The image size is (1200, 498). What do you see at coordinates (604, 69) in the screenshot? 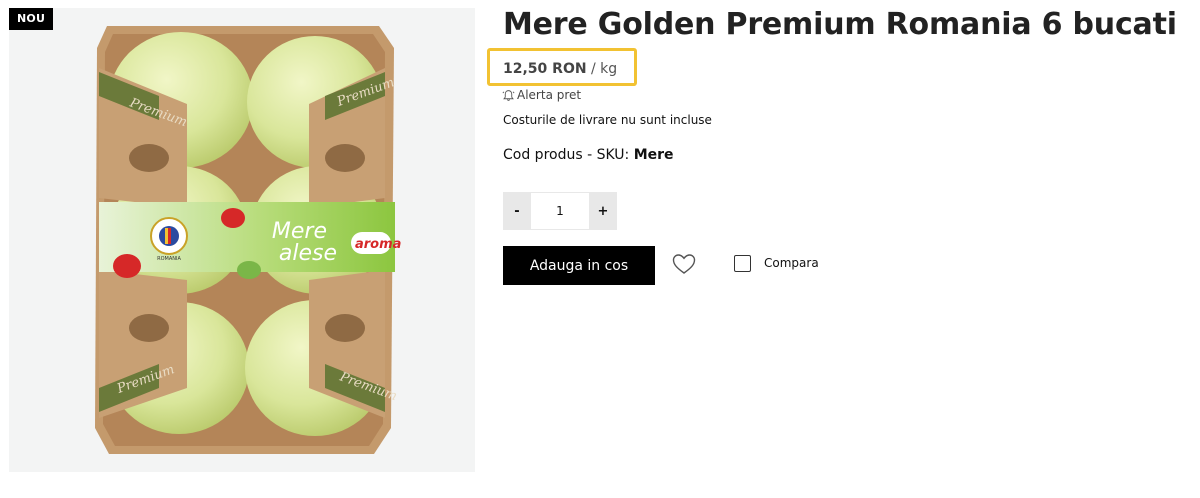
I see `price-unit: / kg` at bounding box center [604, 69].